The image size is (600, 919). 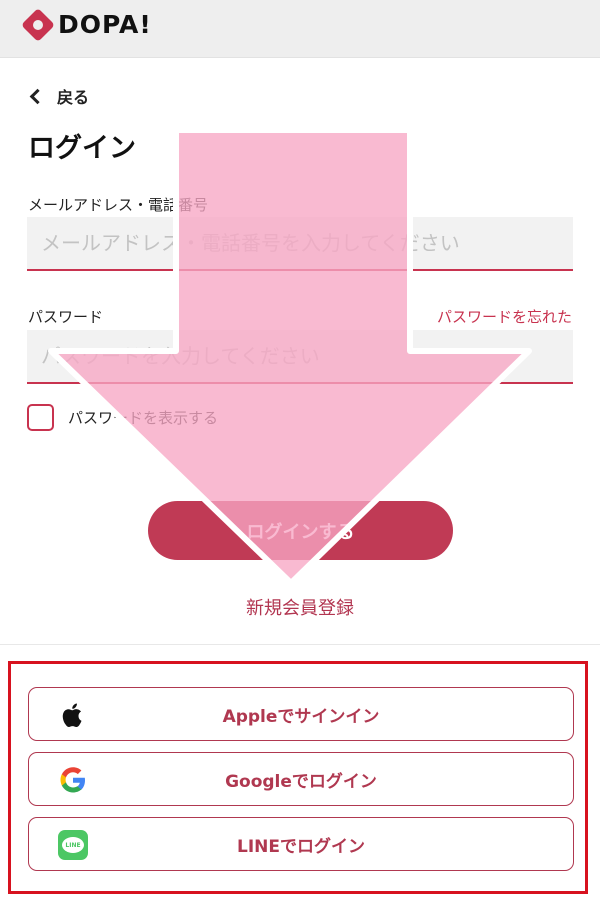 I want to click on email-field, so click(x=300, y=244).